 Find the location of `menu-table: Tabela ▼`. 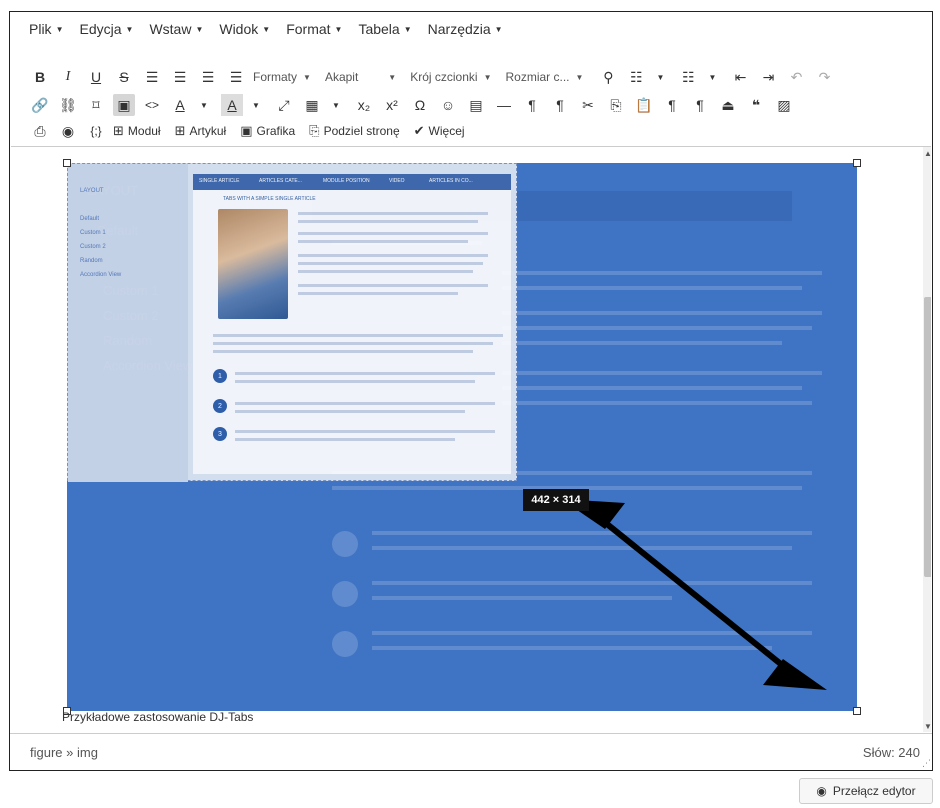

menu-table: Tabela ▼ is located at coordinates (384, 29).